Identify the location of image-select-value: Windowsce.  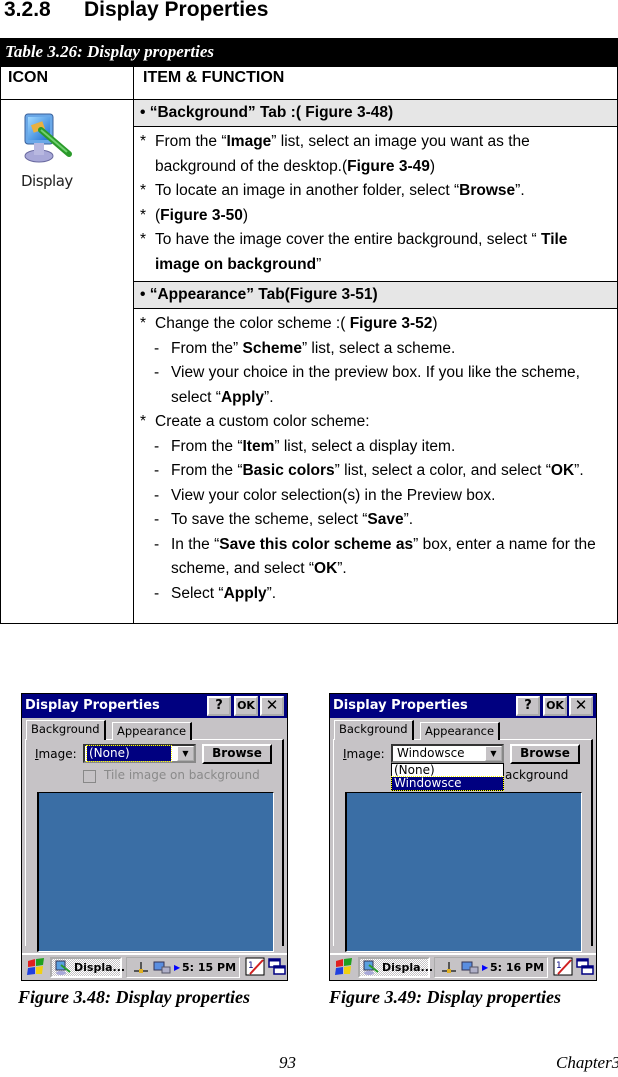
(431, 753).